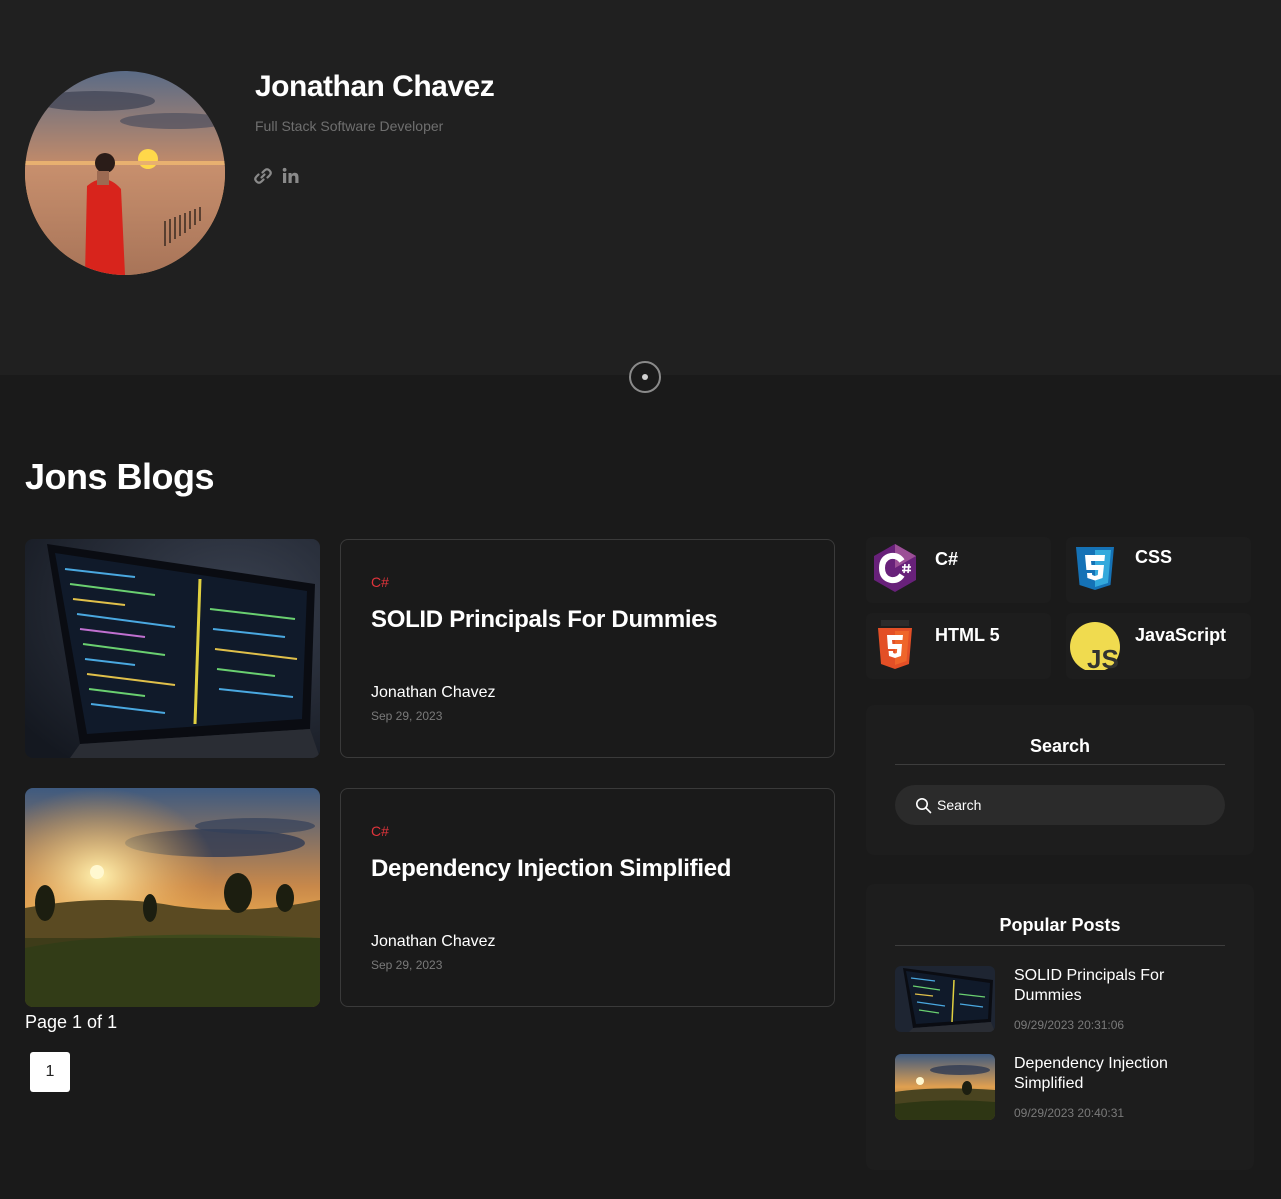 This screenshot has width=1281, height=1199. I want to click on post-title: Dependency Injection Simplified, so click(551, 869).